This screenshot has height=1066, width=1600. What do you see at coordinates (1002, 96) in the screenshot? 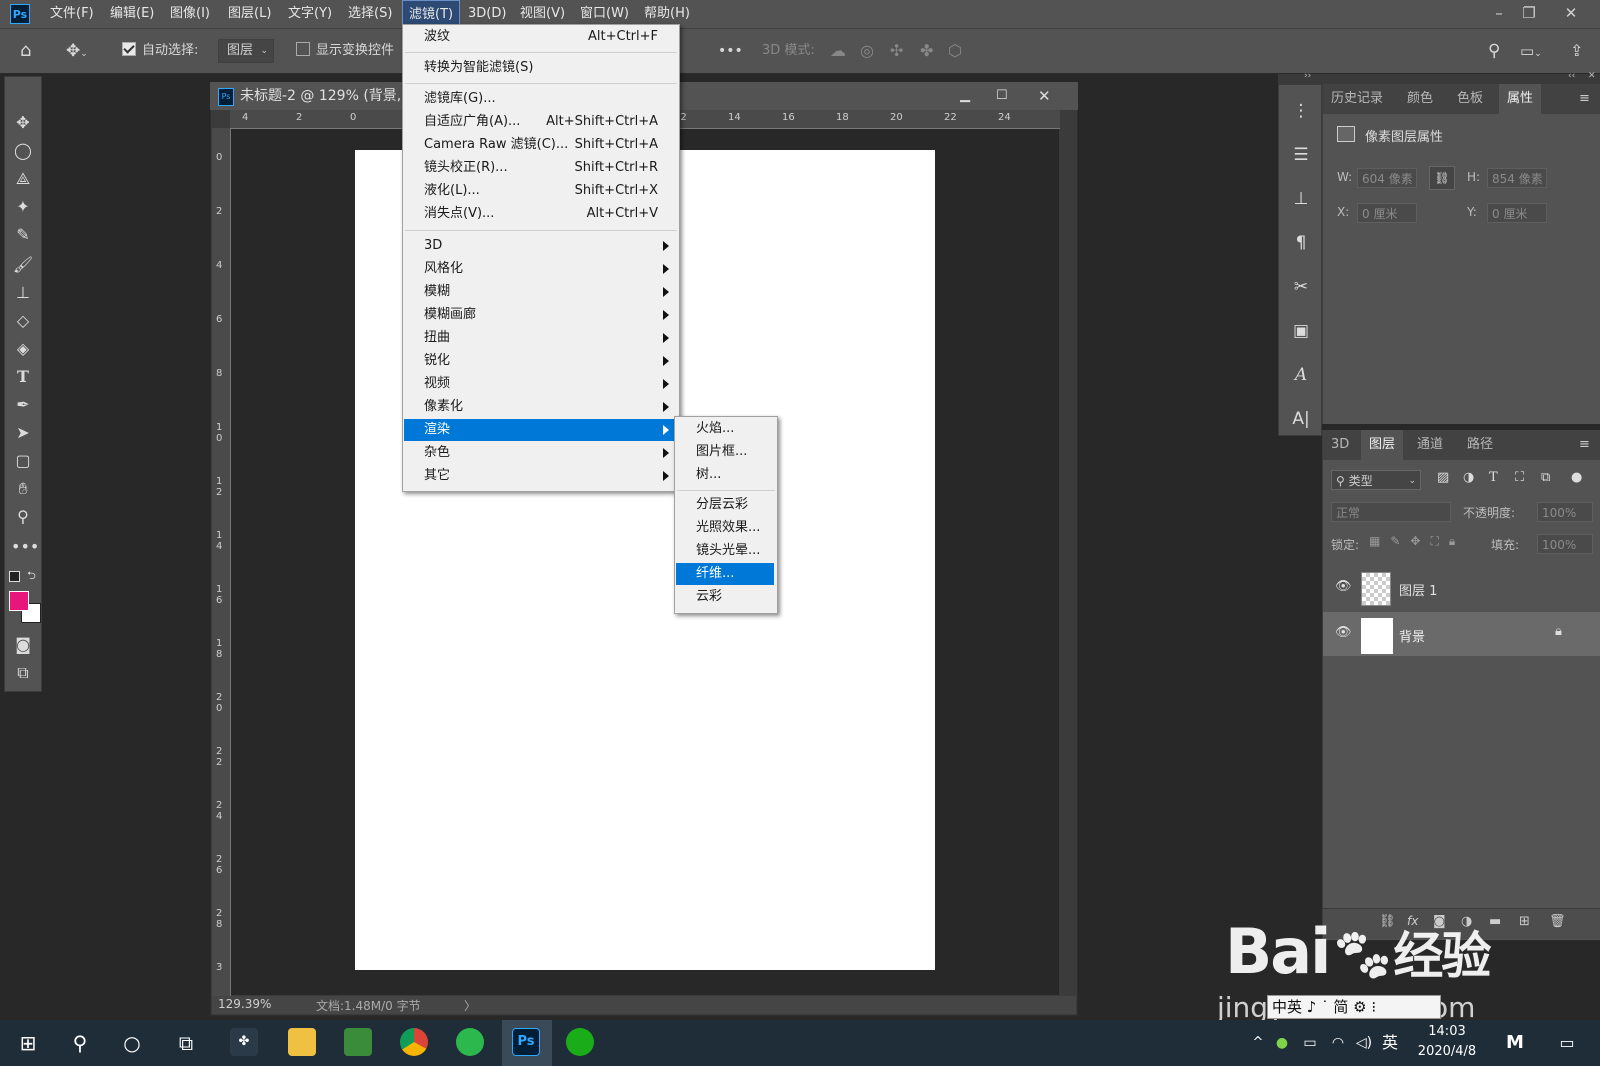
I see `doc-maximize-icon: ☐` at bounding box center [1002, 96].